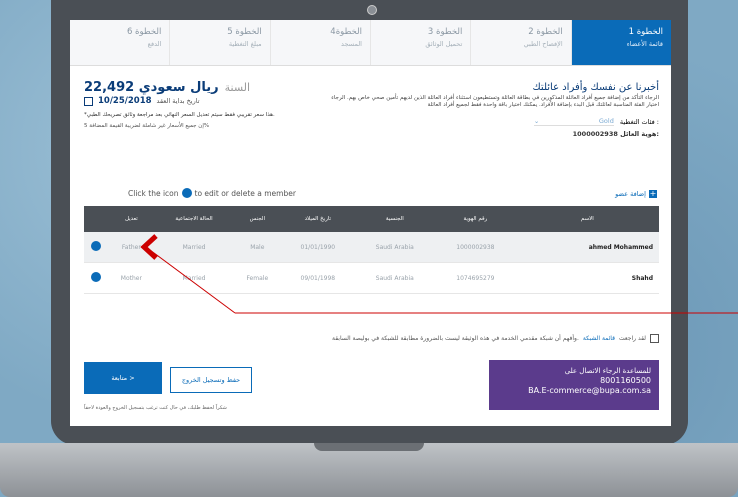 The image size is (738, 497). What do you see at coordinates (120, 42) in the screenshot?
I see `step-6: الخطوة 6 الدفع` at bounding box center [120, 42].